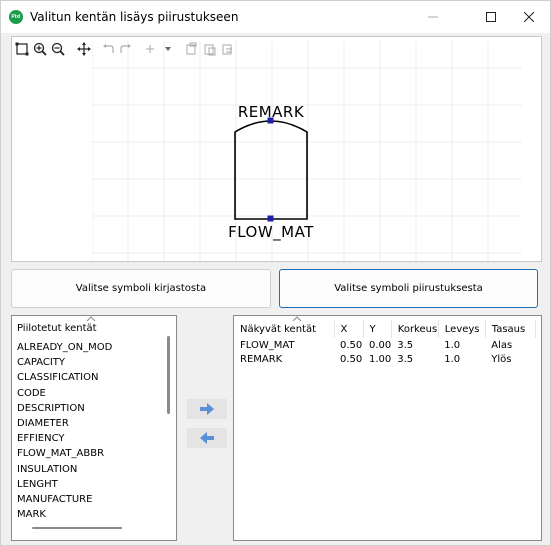 Image resolution: width=551 pixels, height=546 pixels. I want to click on flow-mat-label: FLOW_MAT, so click(271, 232).